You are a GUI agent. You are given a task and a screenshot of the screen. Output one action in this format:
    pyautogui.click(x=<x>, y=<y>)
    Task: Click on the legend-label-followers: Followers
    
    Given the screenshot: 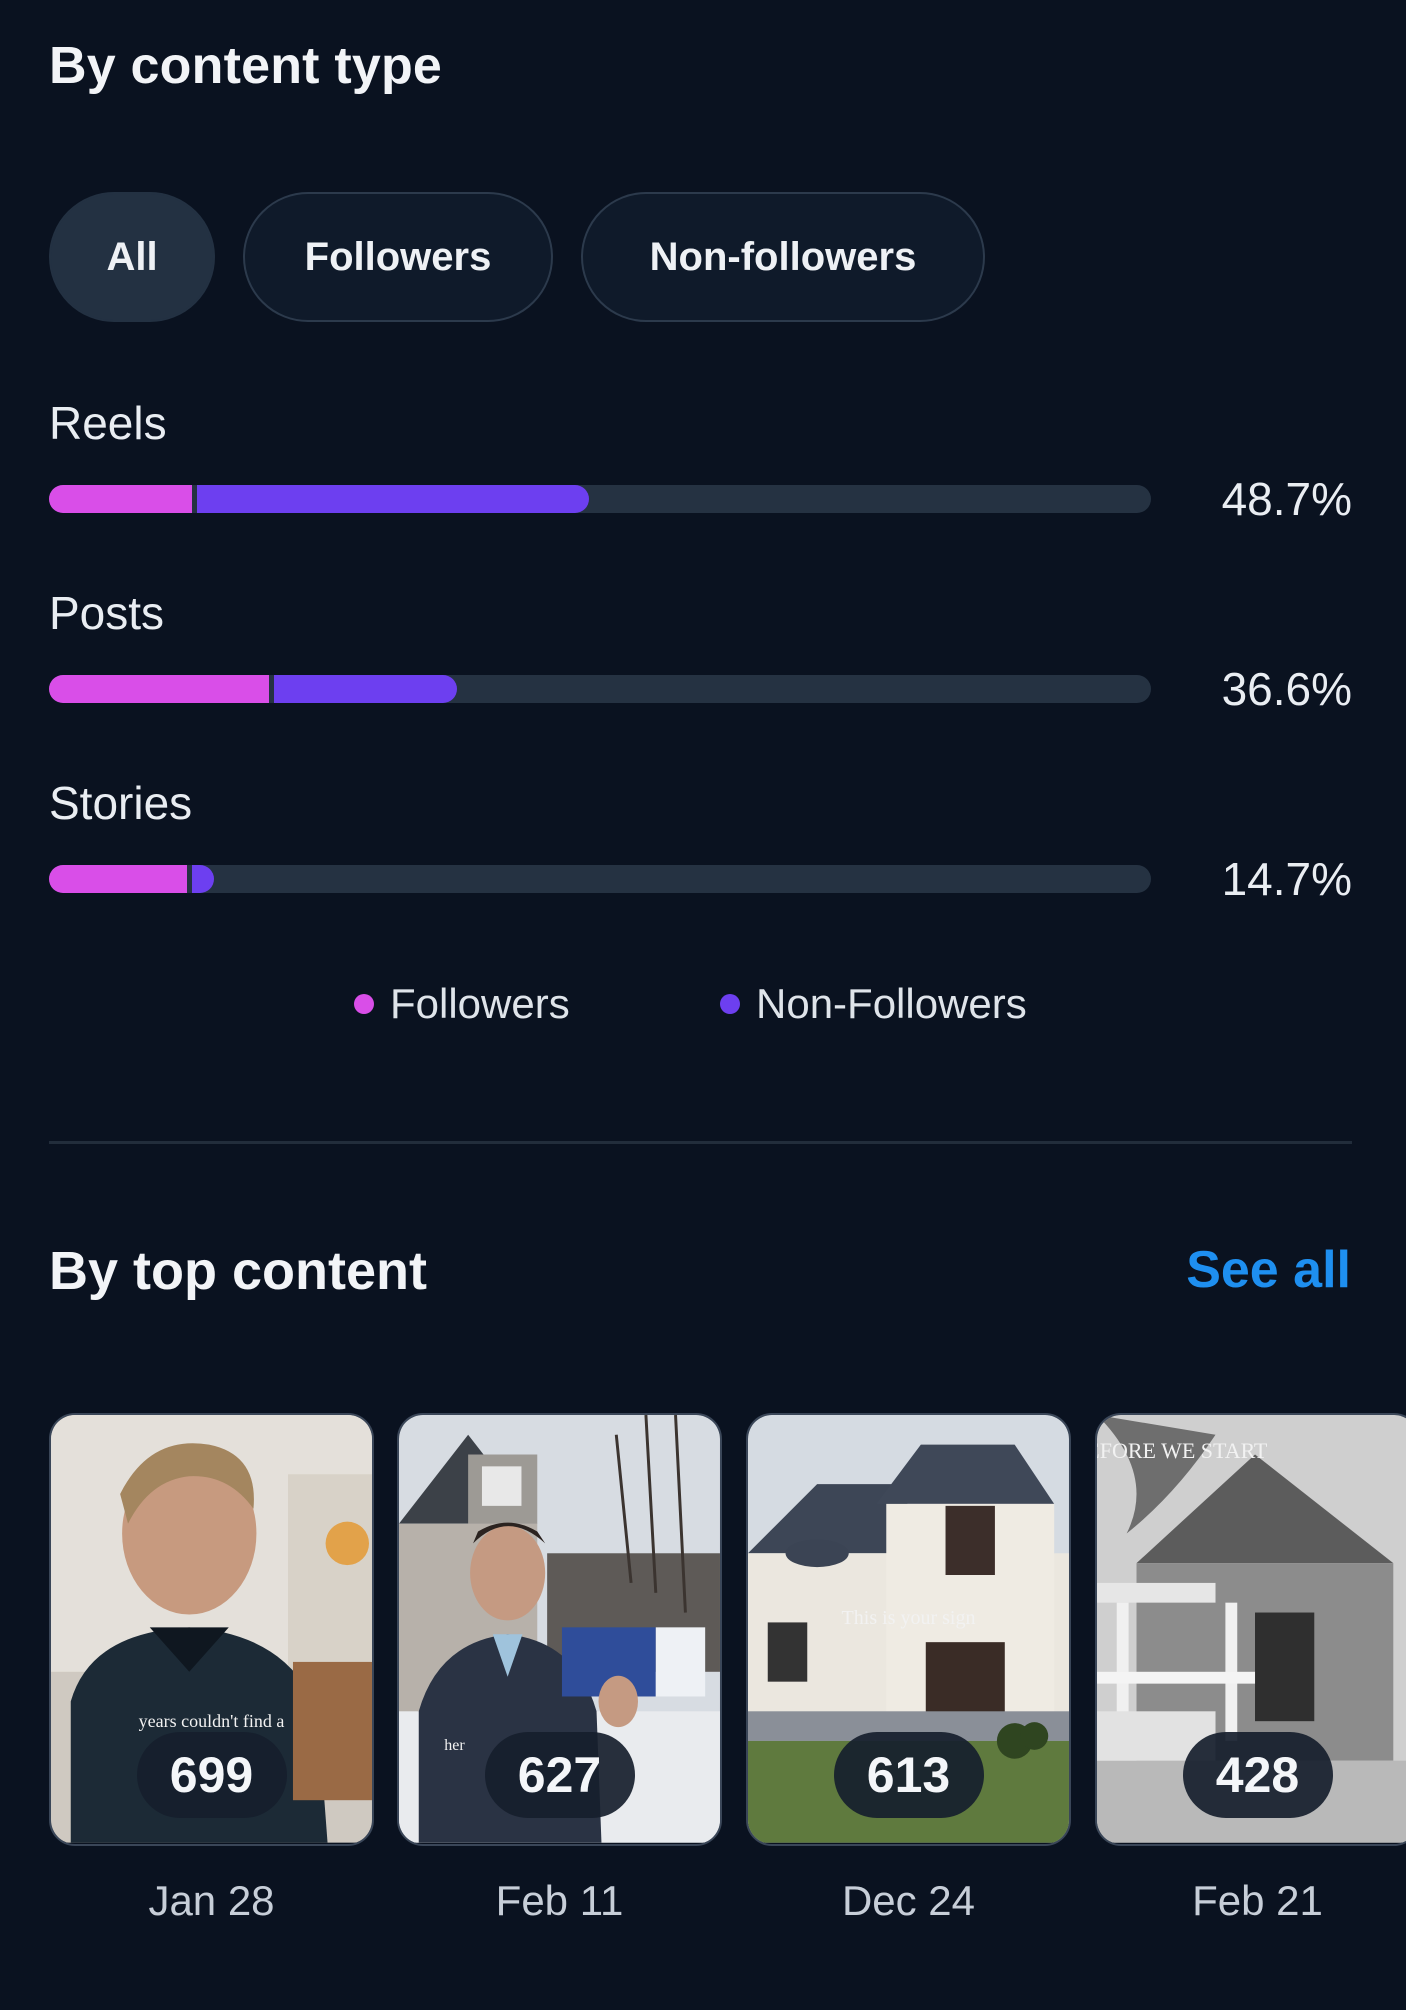 What is the action you would take?
    pyautogui.click(x=480, y=1003)
    